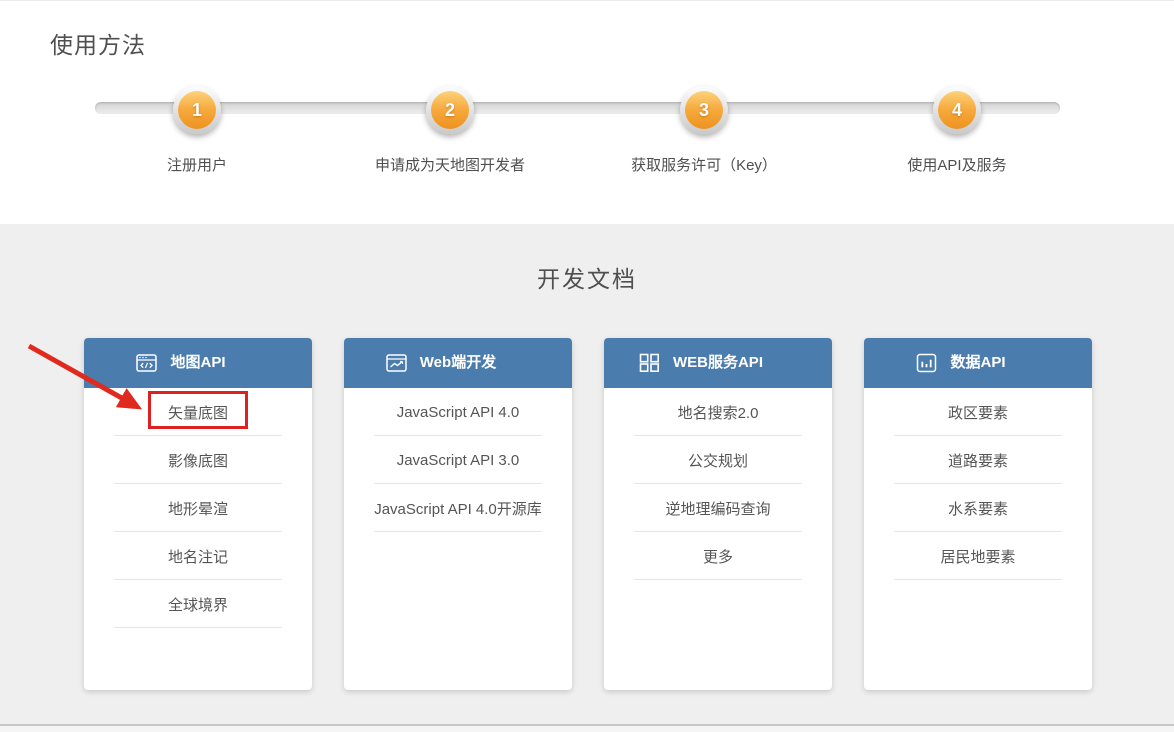 The width and height of the screenshot is (1174, 732). I want to click on card-map-api-header: 地图API, so click(198, 363).